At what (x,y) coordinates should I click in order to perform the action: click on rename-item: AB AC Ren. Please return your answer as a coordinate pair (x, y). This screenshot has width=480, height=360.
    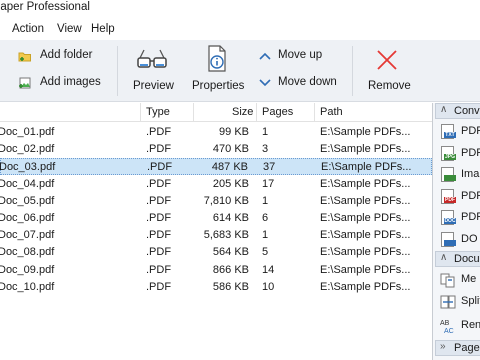
    Looking at the image, I should click on (459, 326).